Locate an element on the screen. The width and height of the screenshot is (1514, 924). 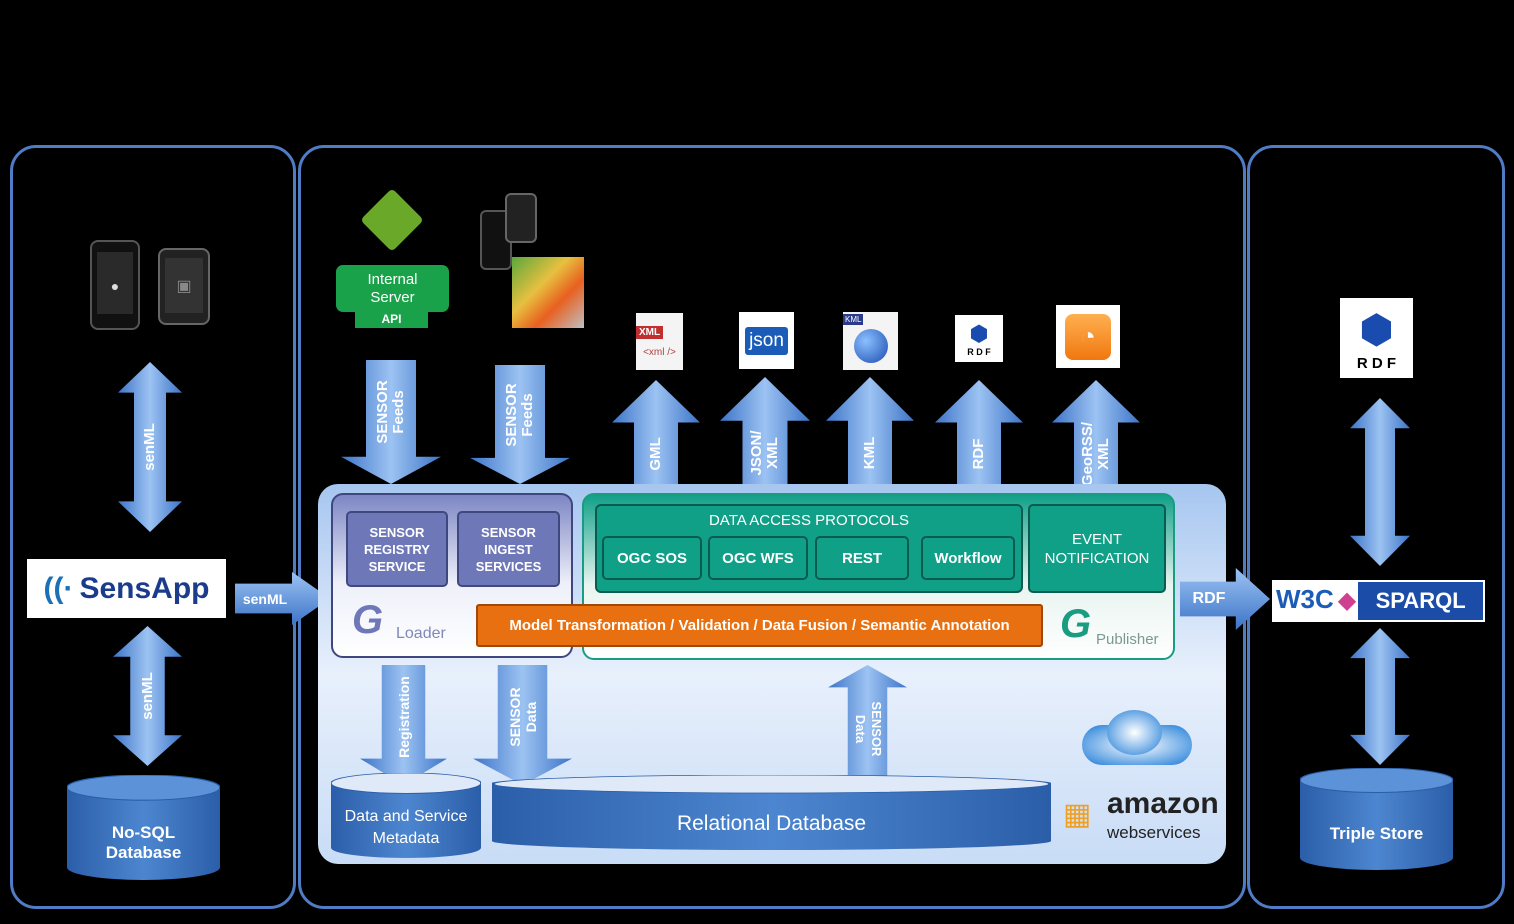
sensor-feeds-arrow-2: SENSOR Feeds is located at coordinates (520, 424).